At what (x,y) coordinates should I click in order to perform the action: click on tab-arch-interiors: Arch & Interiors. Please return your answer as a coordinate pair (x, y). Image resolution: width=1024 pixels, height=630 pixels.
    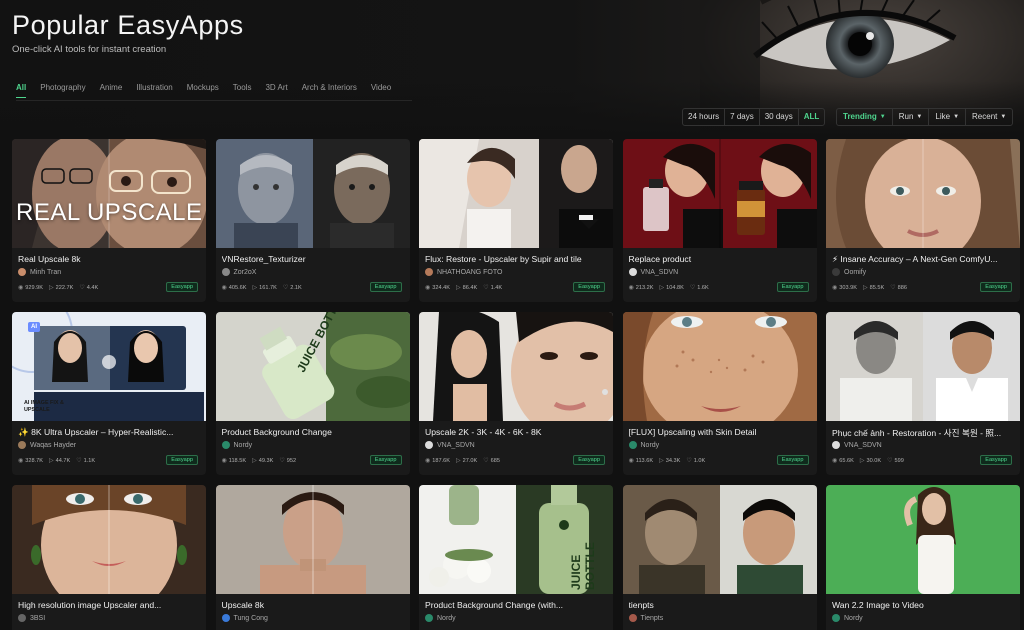
    Looking at the image, I should click on (329, 90).